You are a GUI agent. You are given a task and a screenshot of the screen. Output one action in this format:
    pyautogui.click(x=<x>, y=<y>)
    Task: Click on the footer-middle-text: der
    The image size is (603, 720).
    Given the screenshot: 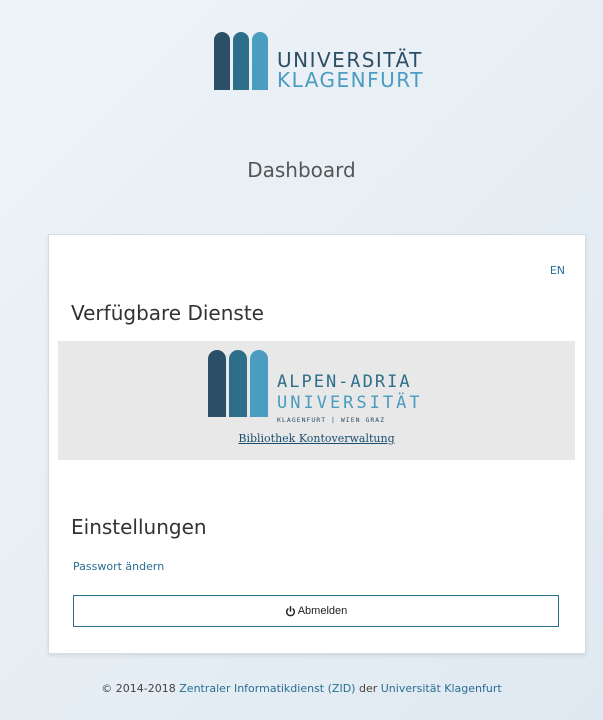 What is the action you would take?
    pyautogui.click(x=368, y=688)
    